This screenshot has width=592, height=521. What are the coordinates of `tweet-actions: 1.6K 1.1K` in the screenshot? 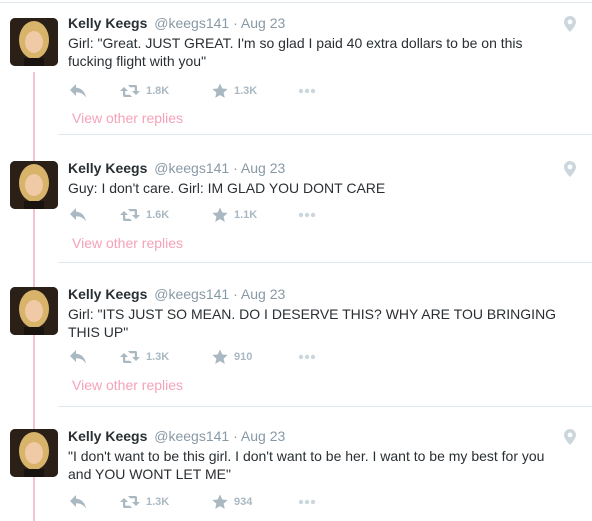 It's located at (218, 215).